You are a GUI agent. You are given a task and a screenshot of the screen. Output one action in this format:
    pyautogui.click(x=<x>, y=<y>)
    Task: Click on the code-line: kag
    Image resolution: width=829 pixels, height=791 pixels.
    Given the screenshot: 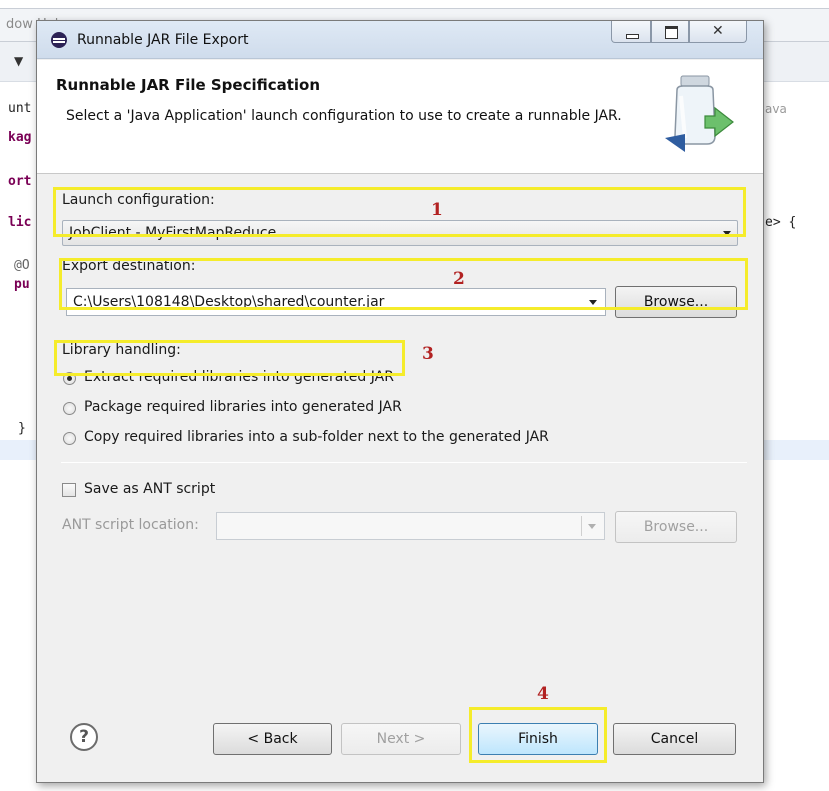 What is the action you would take?
    pyautogui.click(x=20, y=137)
    